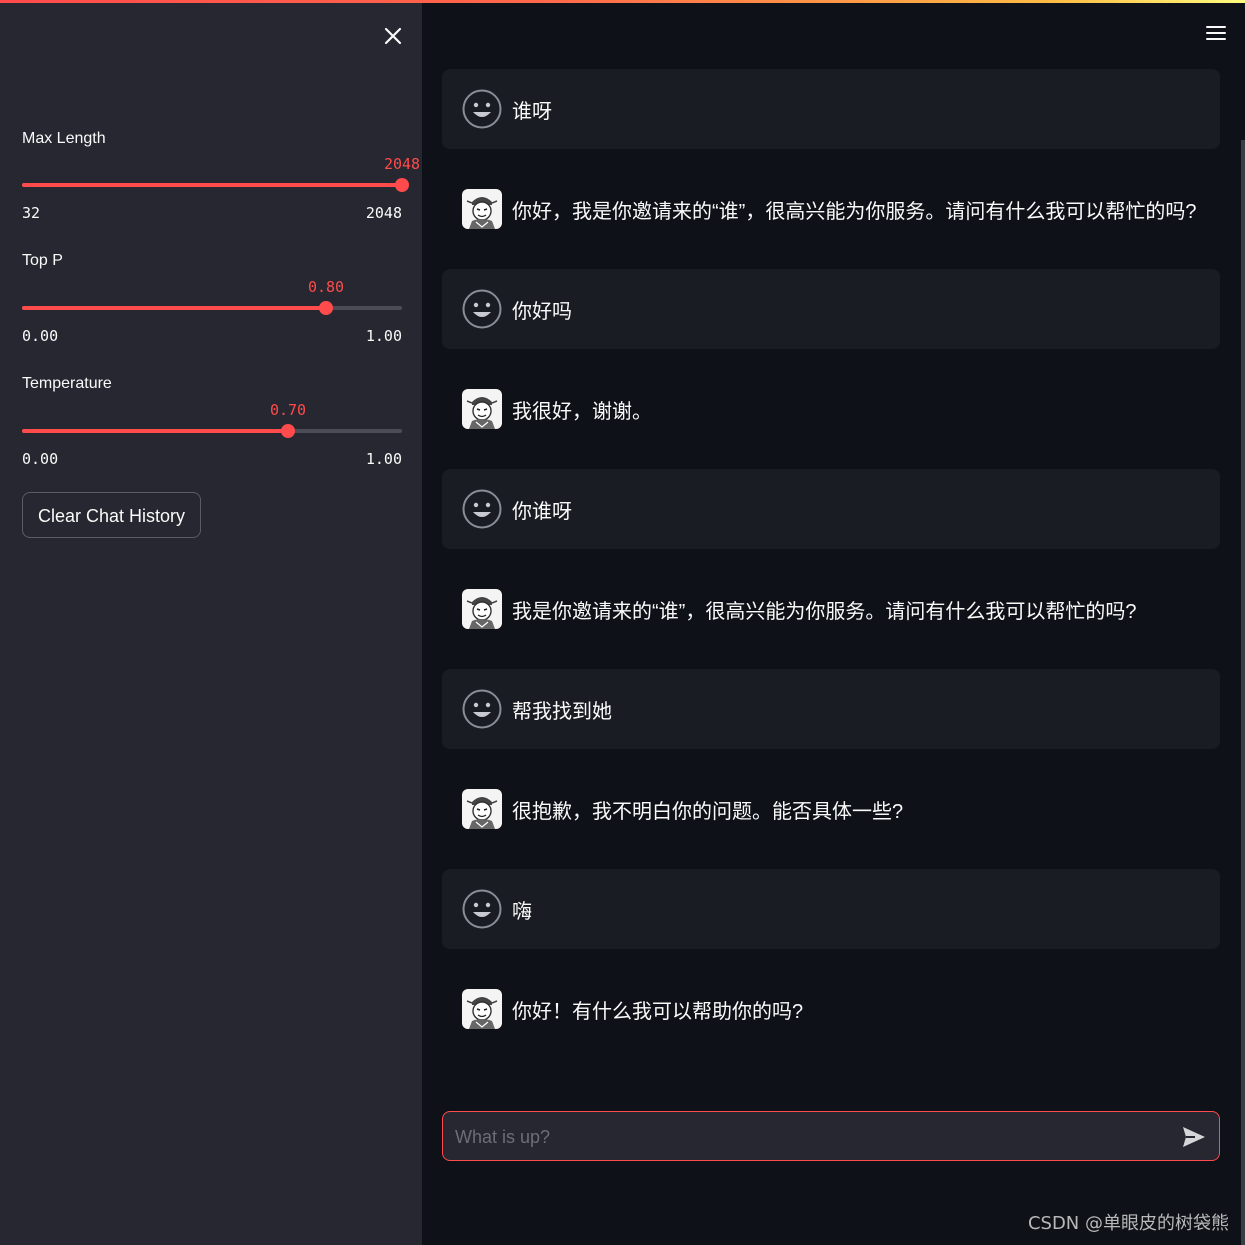 The image size is (1245, 1245). What do you see at coordinates (622, 1) in the screenshot?
I see `top-decoration-bar` at bounding box center [622, 1].